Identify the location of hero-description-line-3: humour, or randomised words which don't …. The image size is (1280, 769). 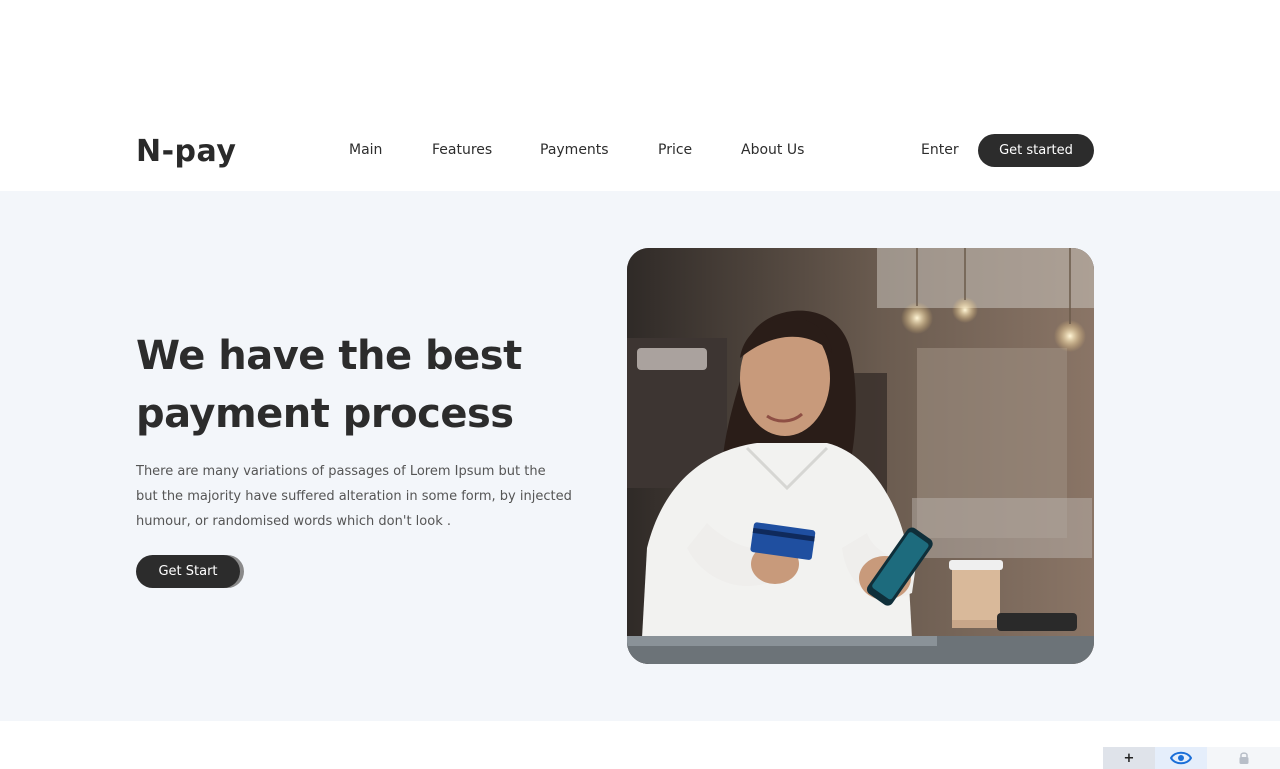
(293, 521).